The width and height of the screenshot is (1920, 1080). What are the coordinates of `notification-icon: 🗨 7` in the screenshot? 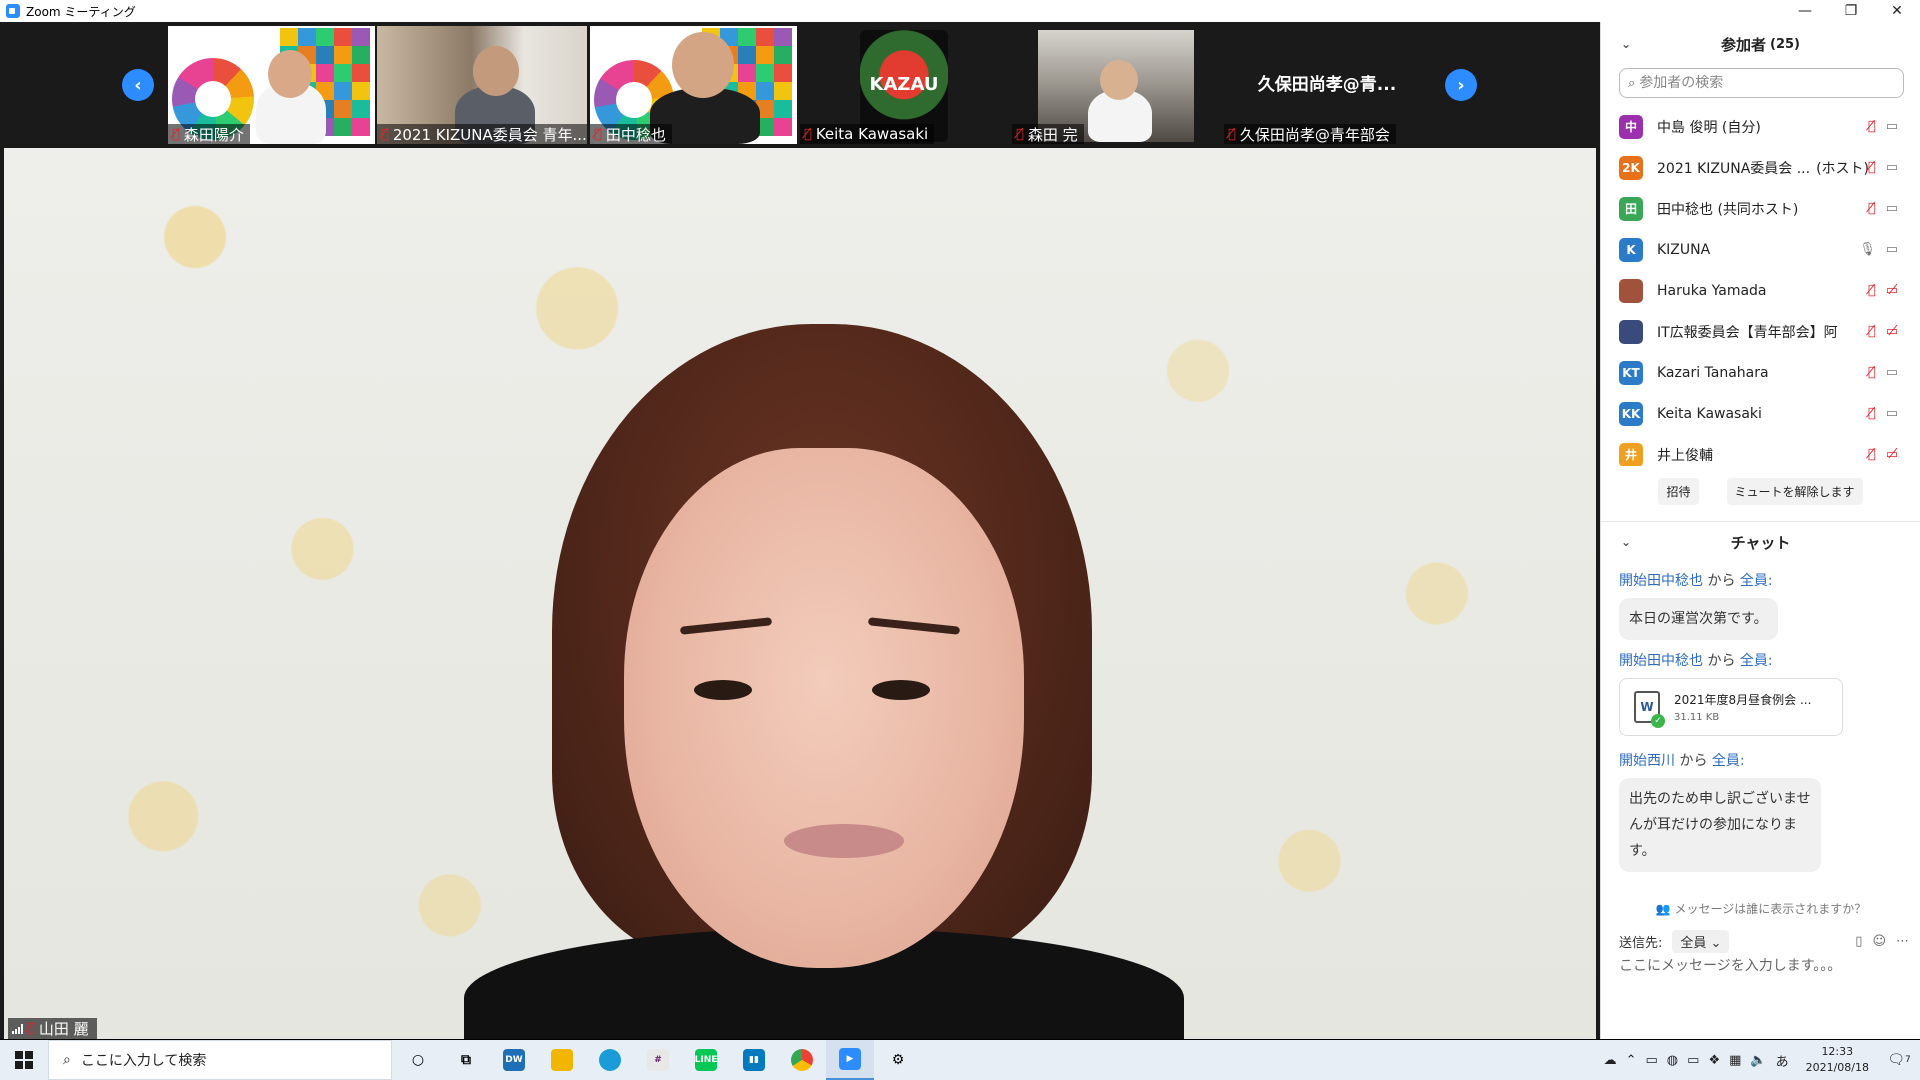 It's located at (1899, 1060).